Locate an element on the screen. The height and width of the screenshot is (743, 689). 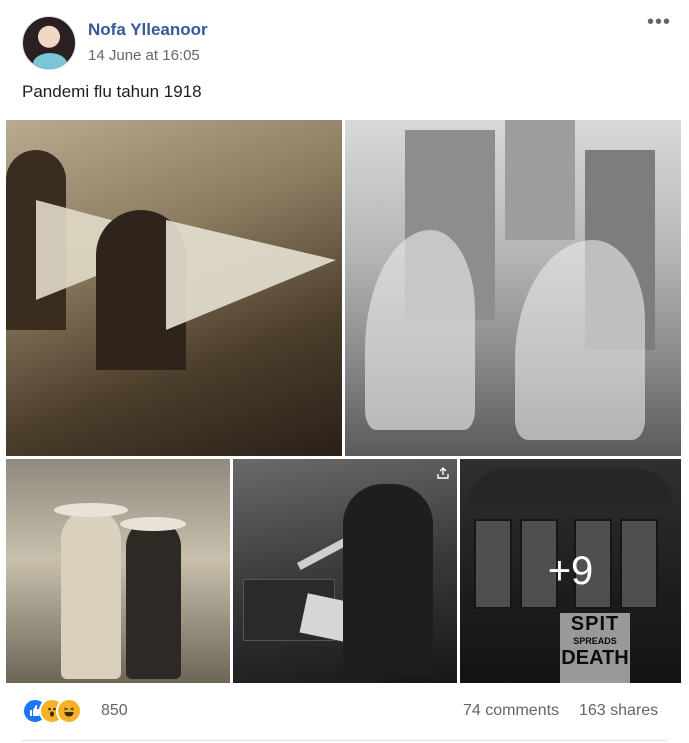
post-timestamp: 14 June at 16:05 is located at coordinates (144, 55).